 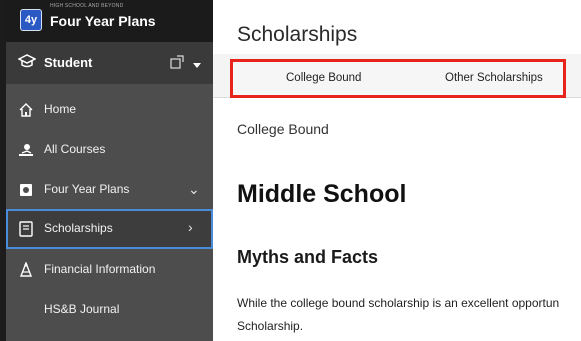 I want to click on sidebar-item-hsb-journal: HS&B Journal, so click(x=109, y=310).